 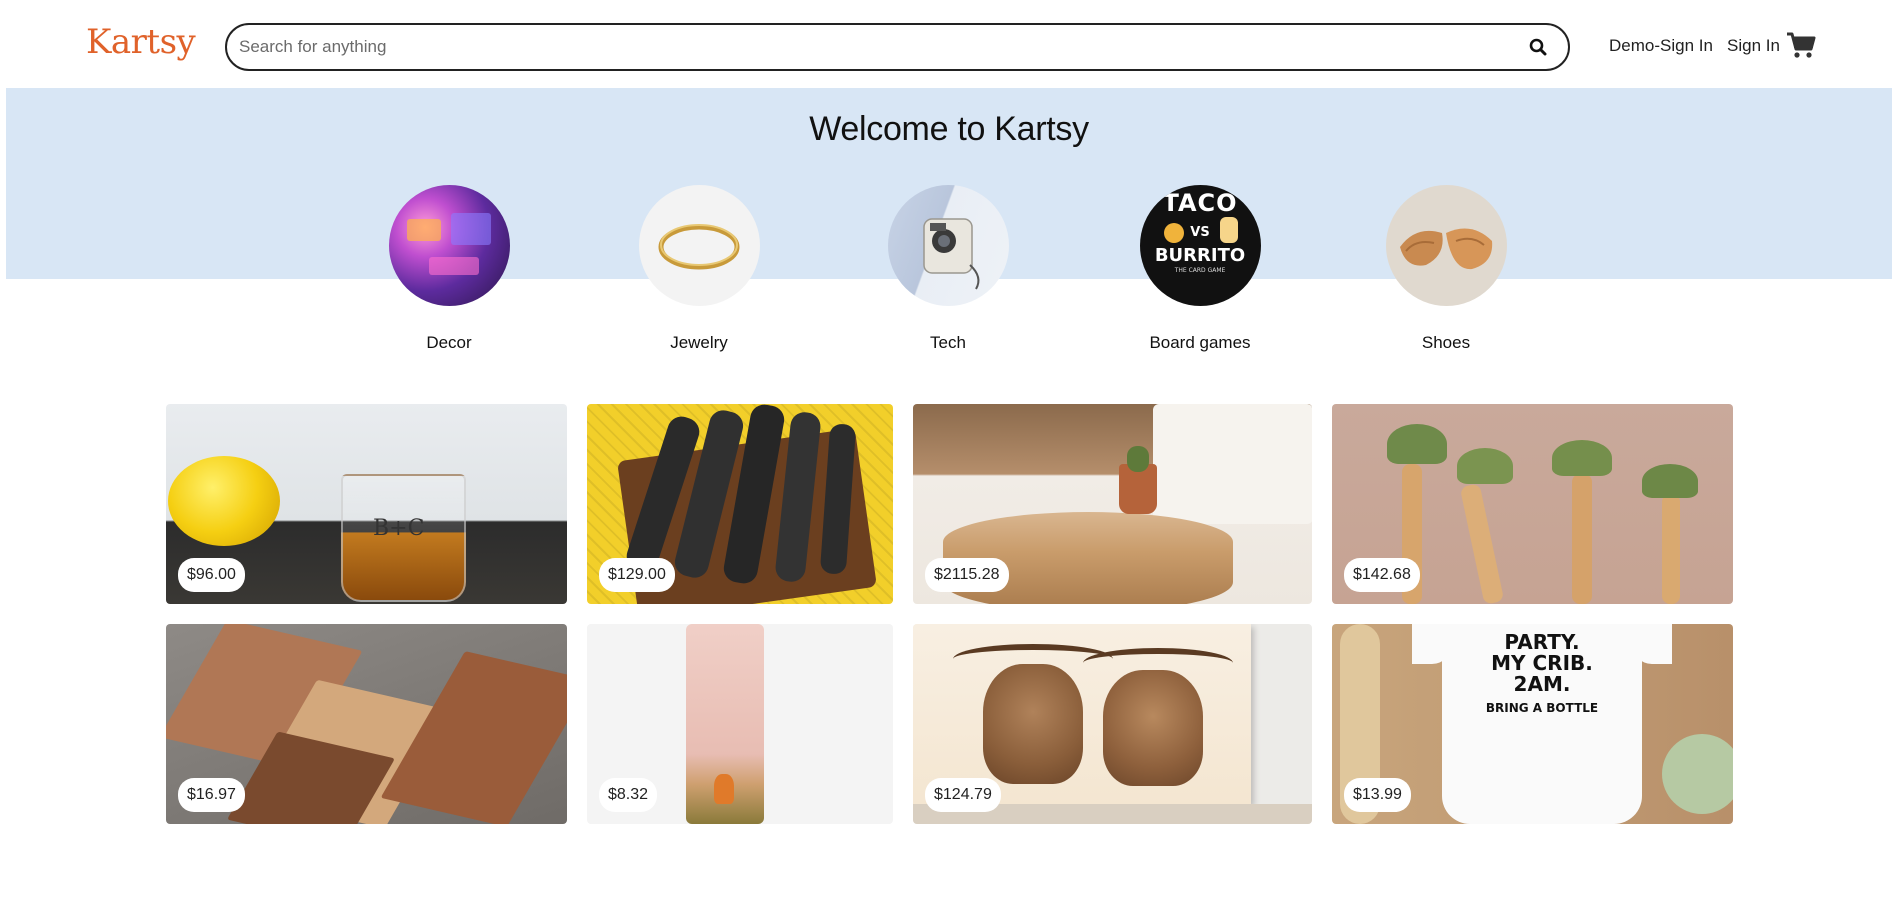 I want to click on category-decor: Decor, so click(x=449, y=269).